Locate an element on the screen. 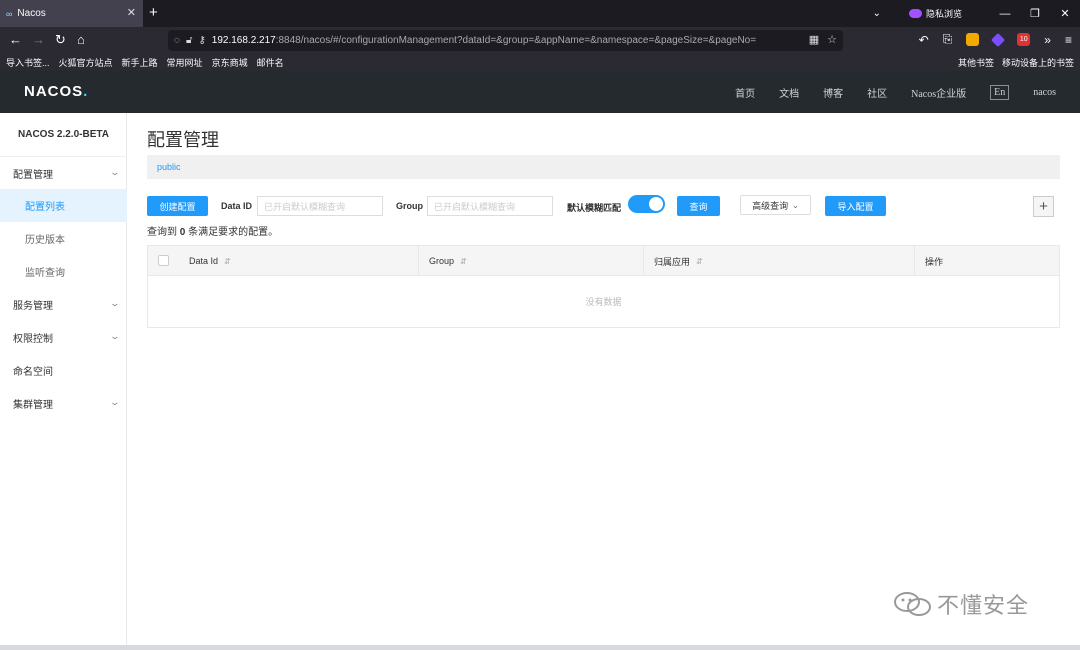 This screenshot has height=650, width=1080. bookmark-item: 常用网址 is located at coordinates (185, 62).